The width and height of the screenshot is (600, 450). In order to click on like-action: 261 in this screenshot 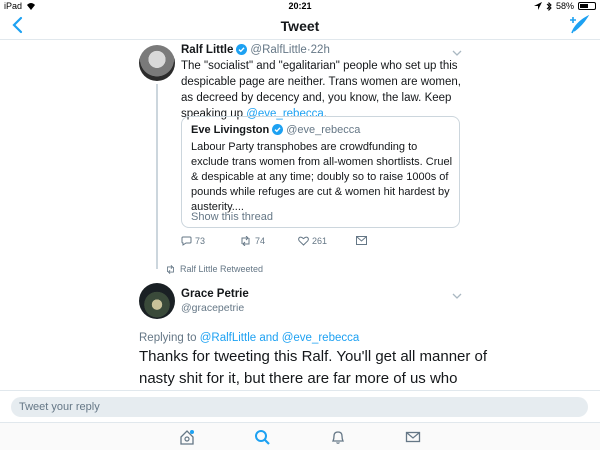, I will do `click(312, 241)`.